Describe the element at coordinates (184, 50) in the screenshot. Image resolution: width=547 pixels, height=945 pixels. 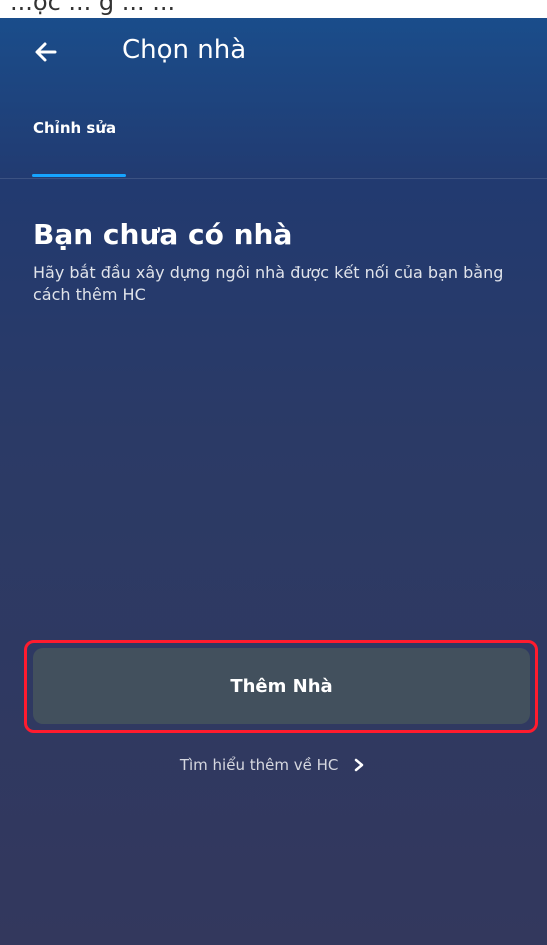
I see `page-title: Chọn nhà` at that location.